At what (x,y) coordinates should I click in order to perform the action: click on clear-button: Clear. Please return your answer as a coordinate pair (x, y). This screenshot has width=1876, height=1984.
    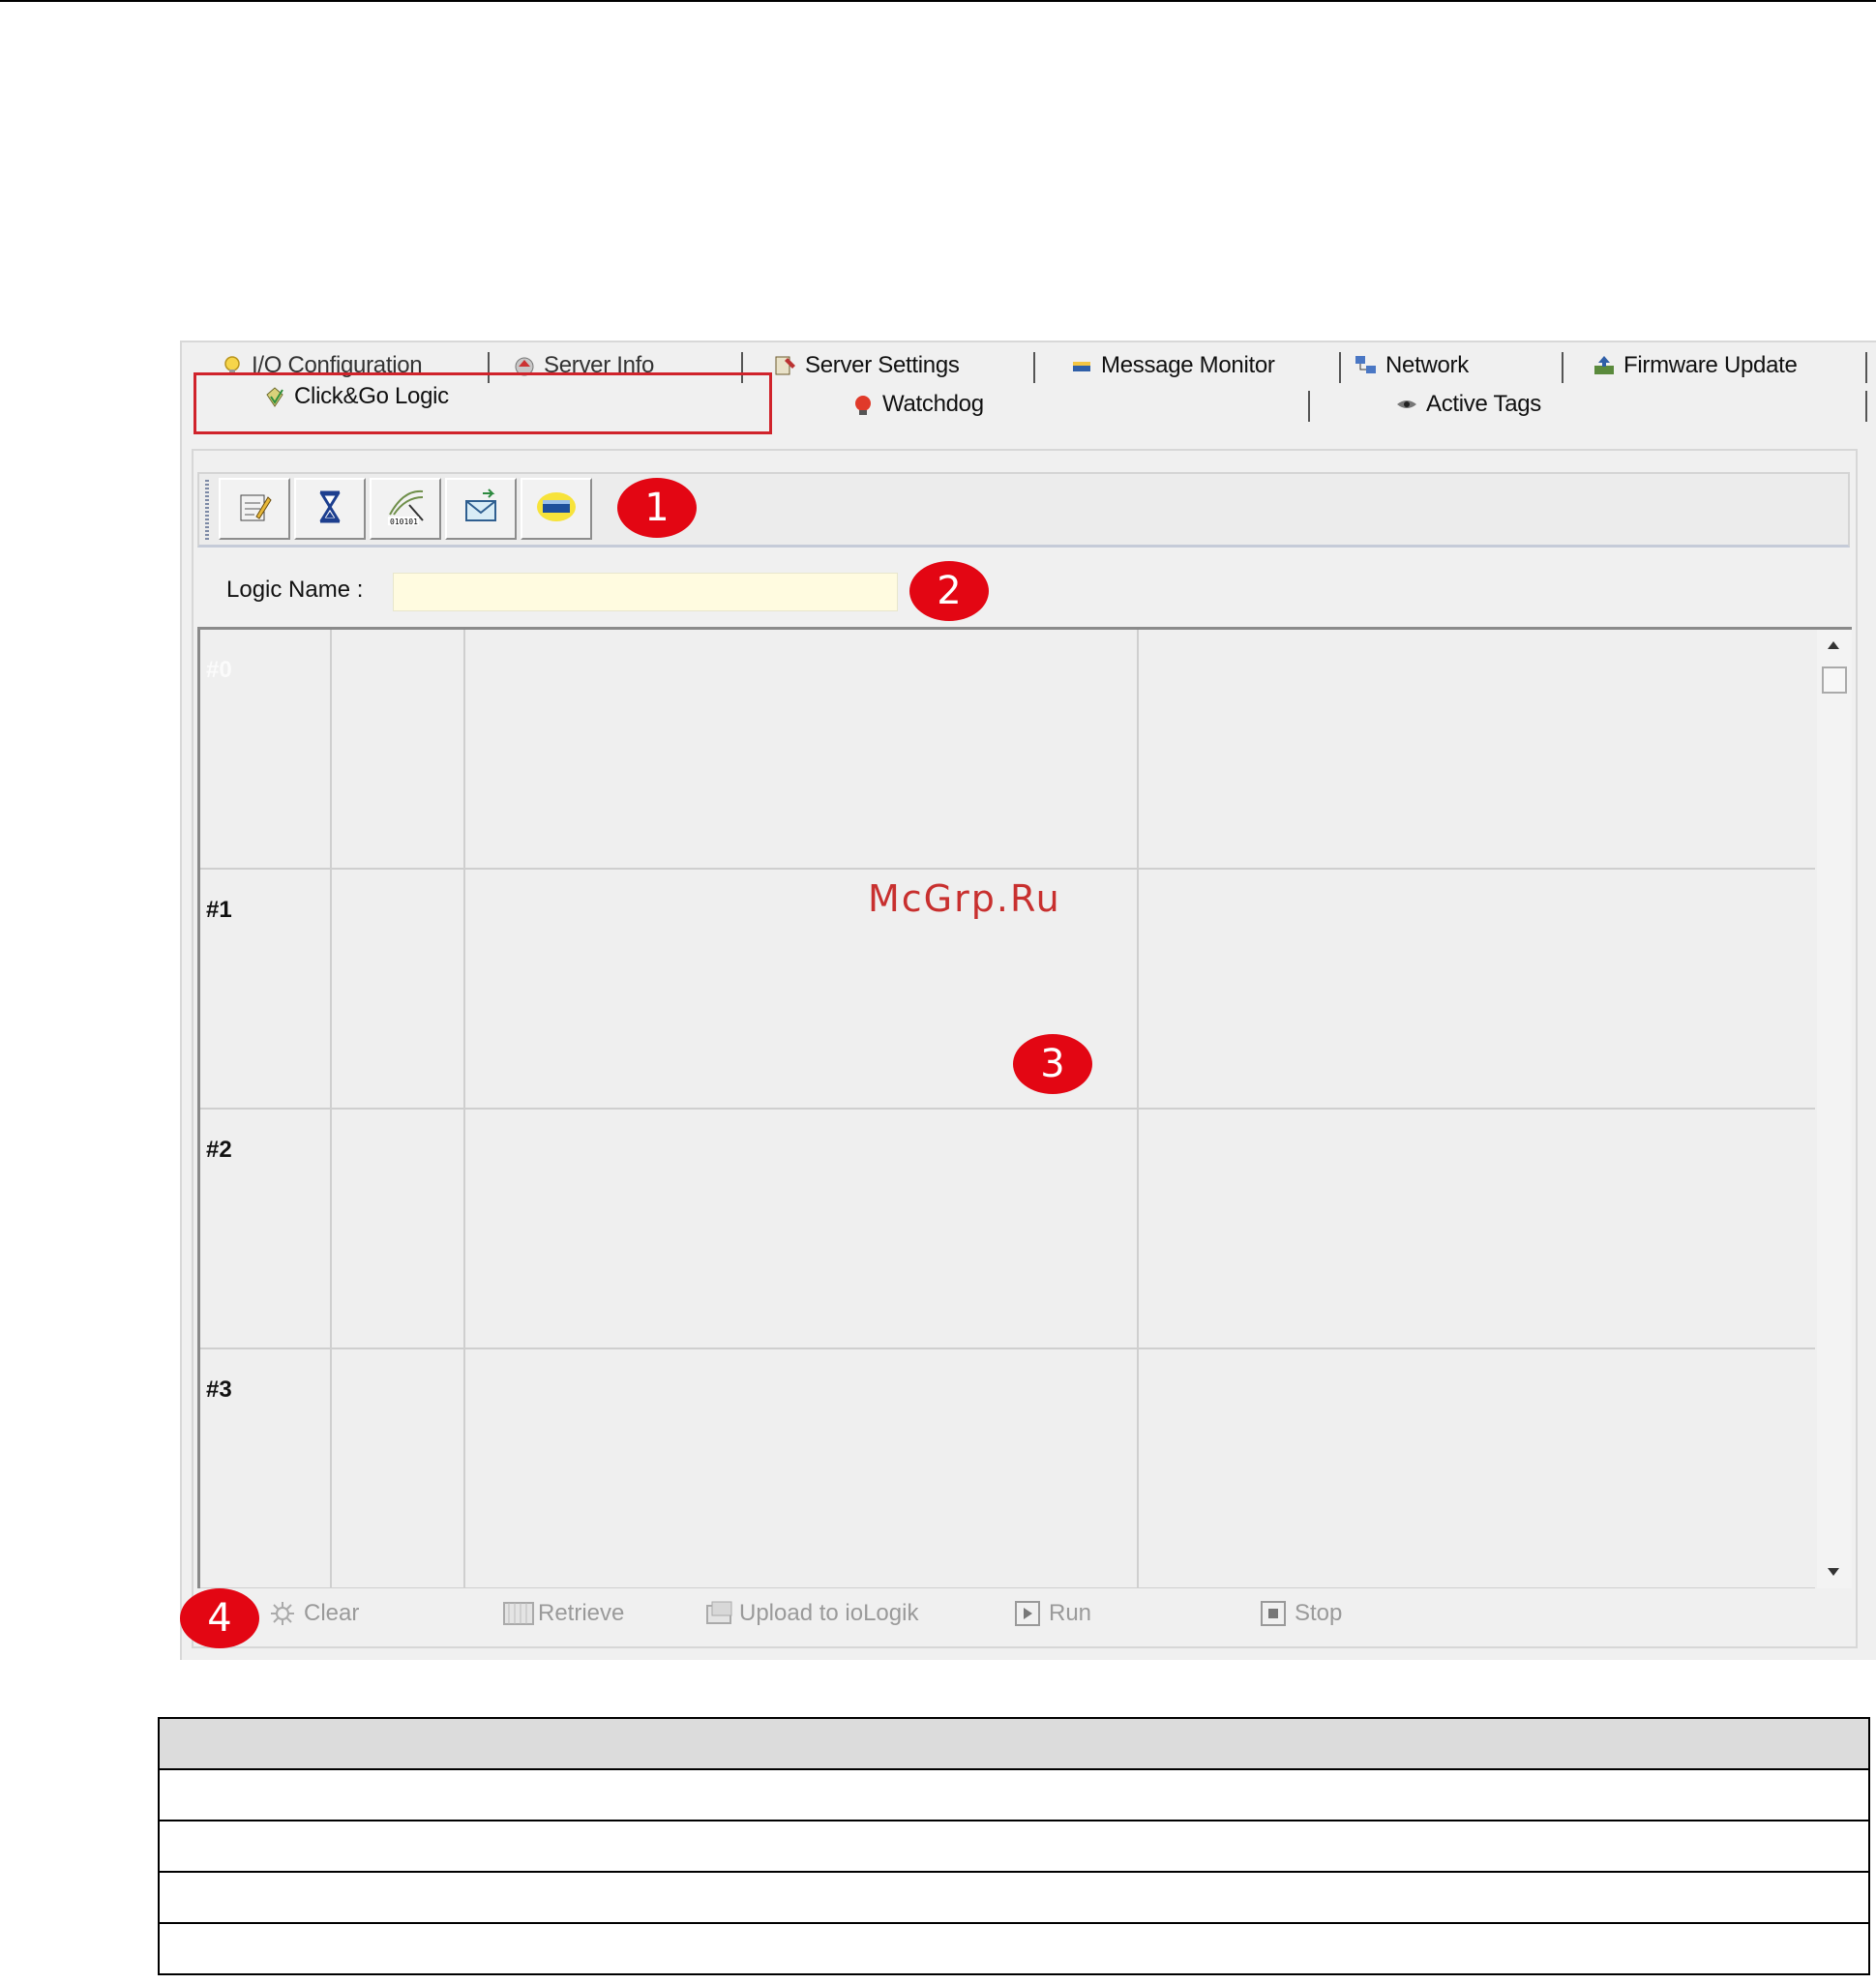
    Looking at the image, I should click on (314, 1613).